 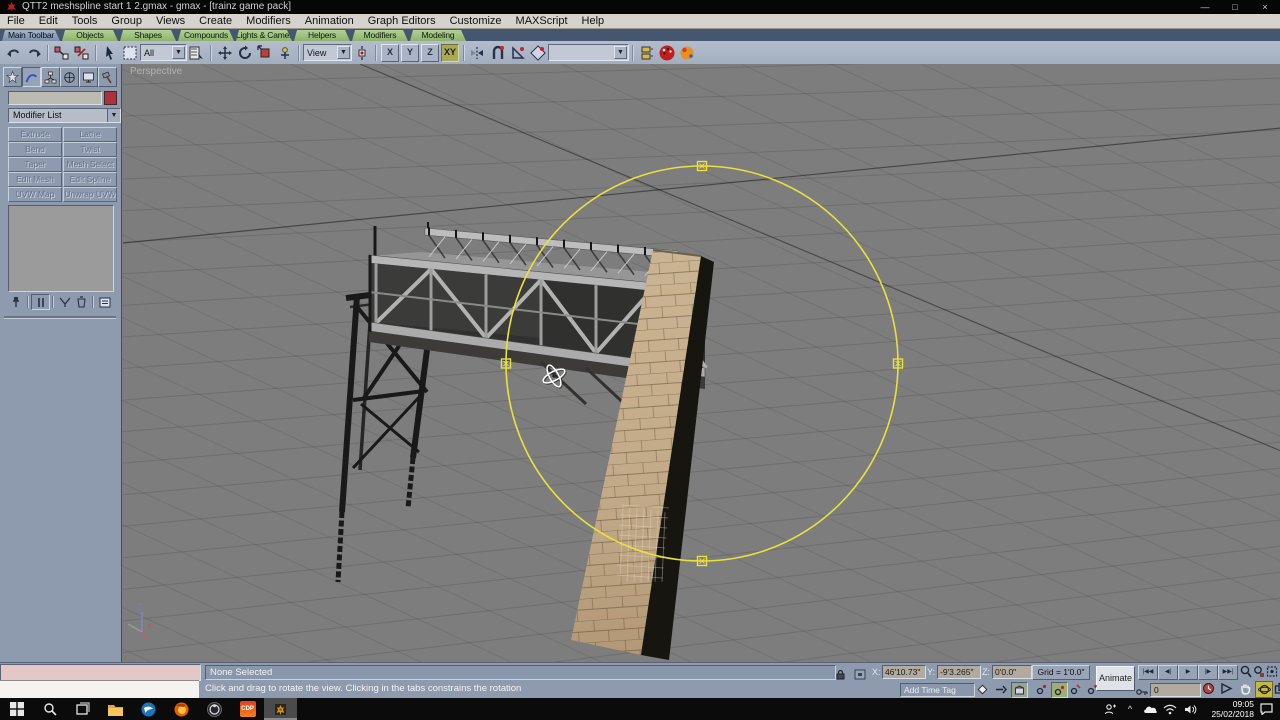 What do you see at coordinates (90, 164) in the screenshot?
I see `modifier-button-mesh-select: Mesh Select` at bounding box center [90, 164].